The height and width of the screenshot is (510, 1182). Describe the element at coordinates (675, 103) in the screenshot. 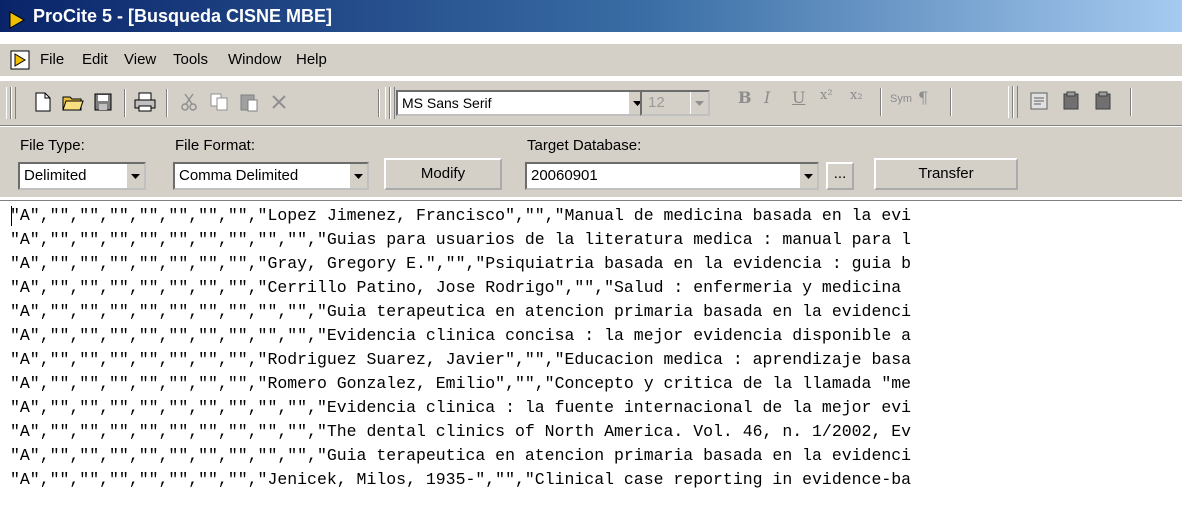

I see `font-size-select: 12` at that location.